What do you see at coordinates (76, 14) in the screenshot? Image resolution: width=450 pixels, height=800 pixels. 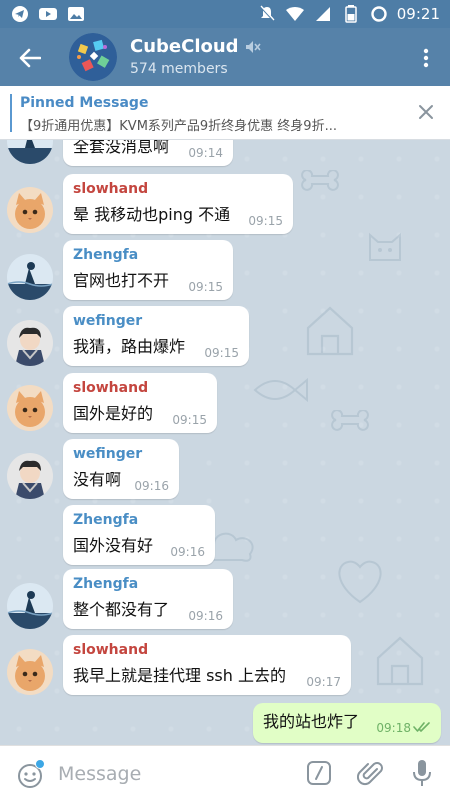 I see `image-notification-icon` at bounding box center [76, 14].